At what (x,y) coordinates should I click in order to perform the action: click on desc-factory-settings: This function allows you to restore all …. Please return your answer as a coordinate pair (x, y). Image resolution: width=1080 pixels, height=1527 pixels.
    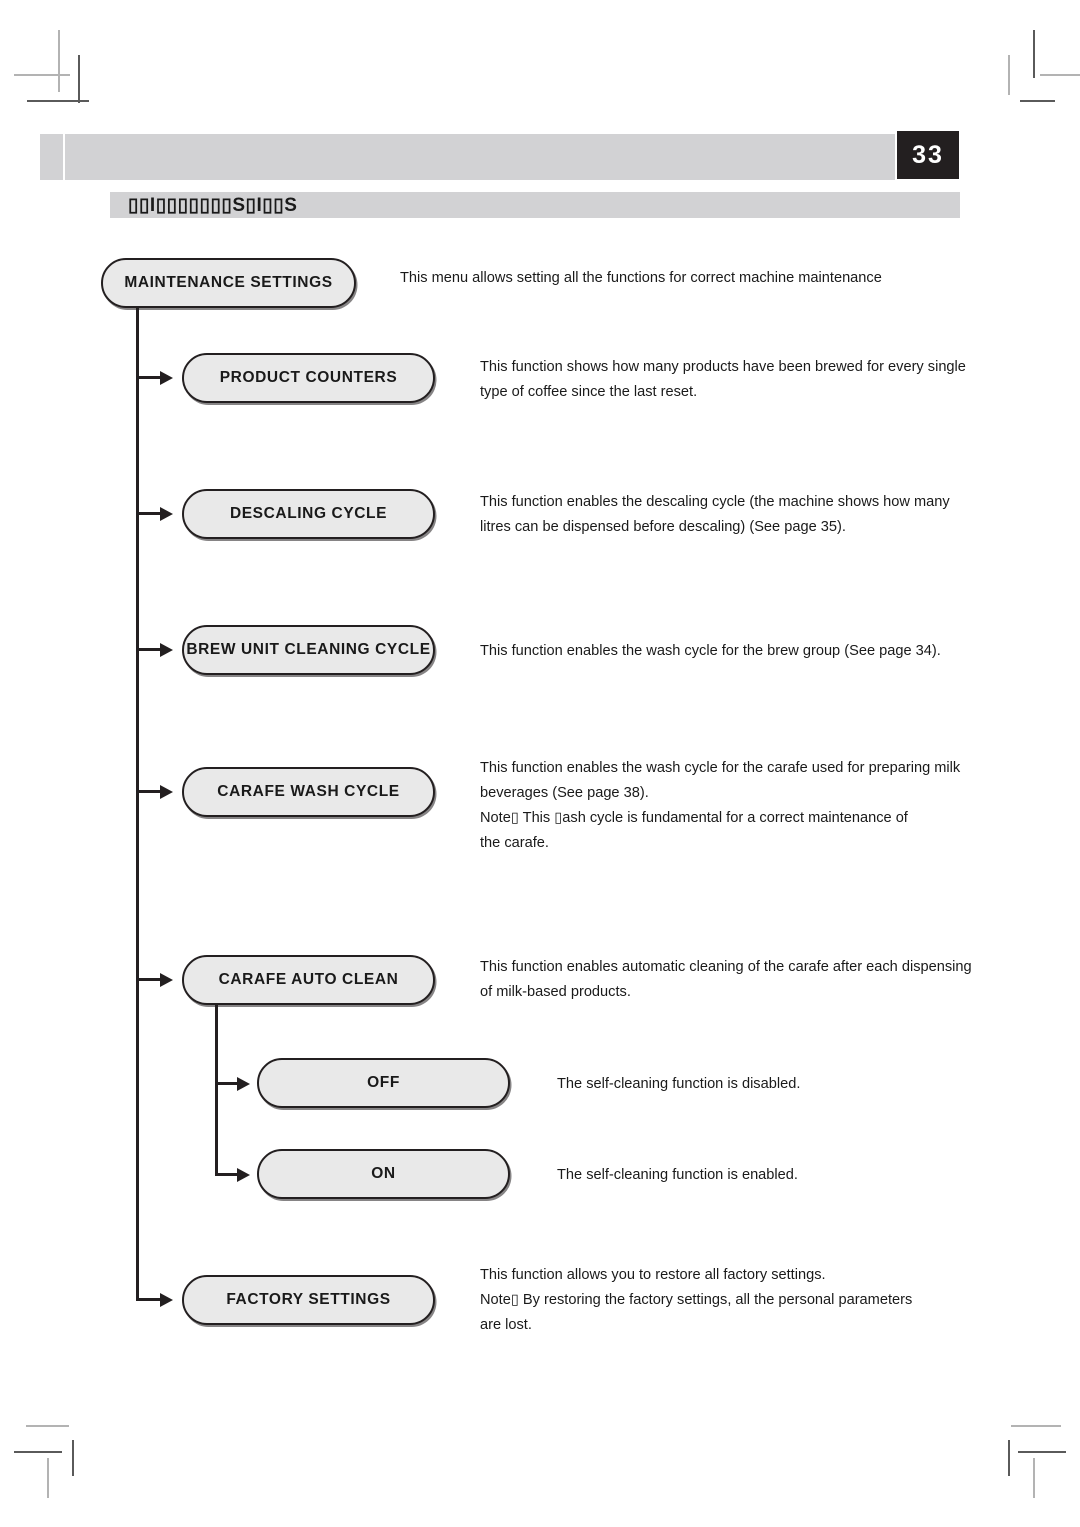
    Looking at the image, I should click on (696, 1300).